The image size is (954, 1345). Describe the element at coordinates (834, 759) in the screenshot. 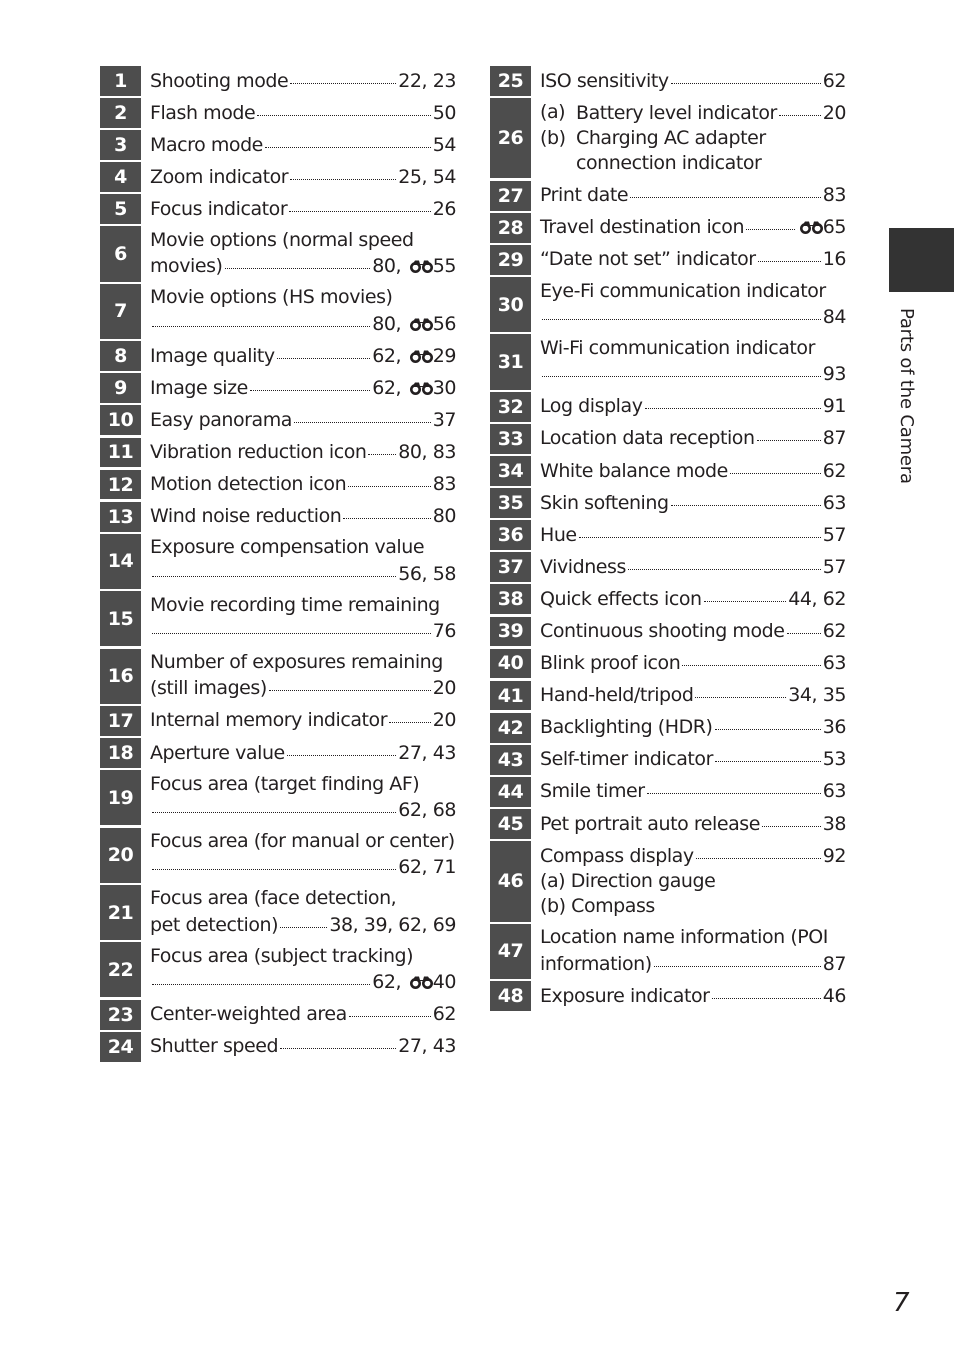

I see `page-numbers: 53` at that location.